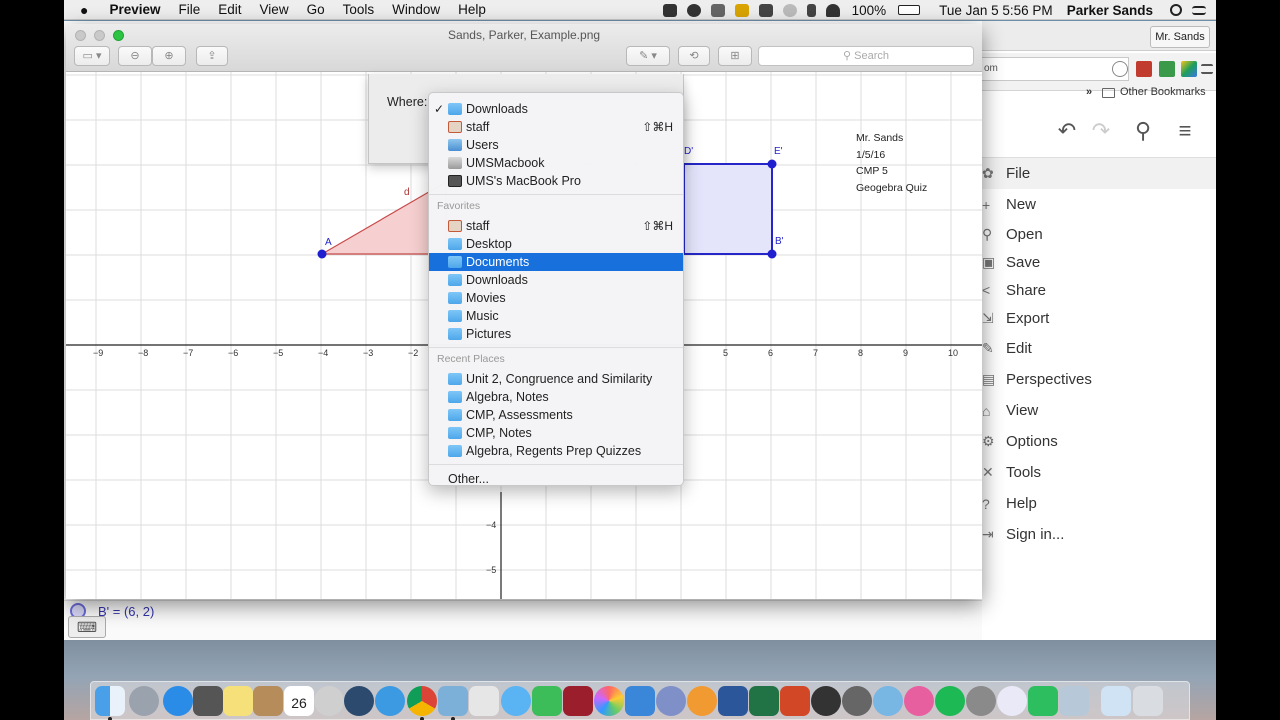 The height and width of the screenshot is (720, 1280). What do you see at coordinates (556, 451) in the screenshot?
I see `popup-item-recent-regents-prep: Algebra, Regents Prep Quizzes` at bounding box center [556, 451].